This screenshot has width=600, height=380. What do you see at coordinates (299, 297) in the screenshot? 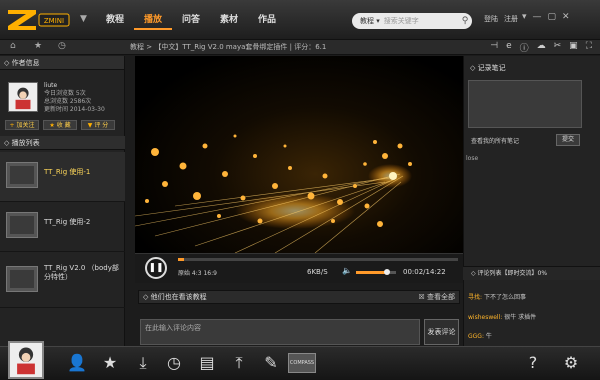
I see `viewers-header: ◇ 他们也在看该教程 ☒ 查看全部` at bounding box center [299, 297].